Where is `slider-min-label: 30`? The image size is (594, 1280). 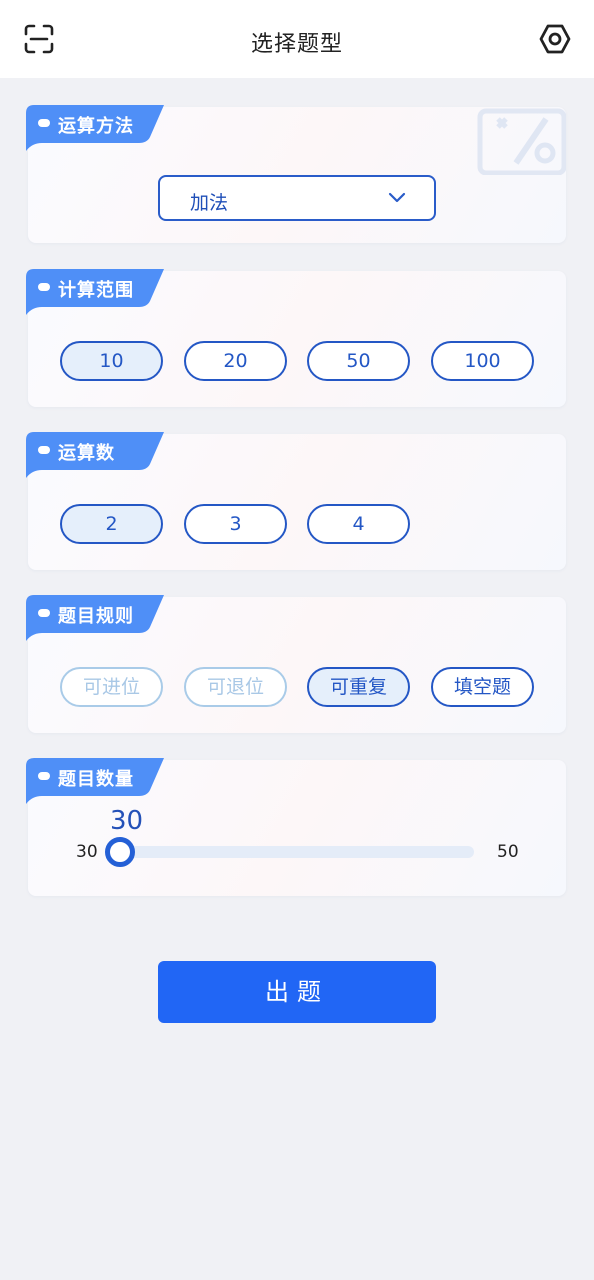 slider-min-label: 30 is located at coordinates (87, 852).